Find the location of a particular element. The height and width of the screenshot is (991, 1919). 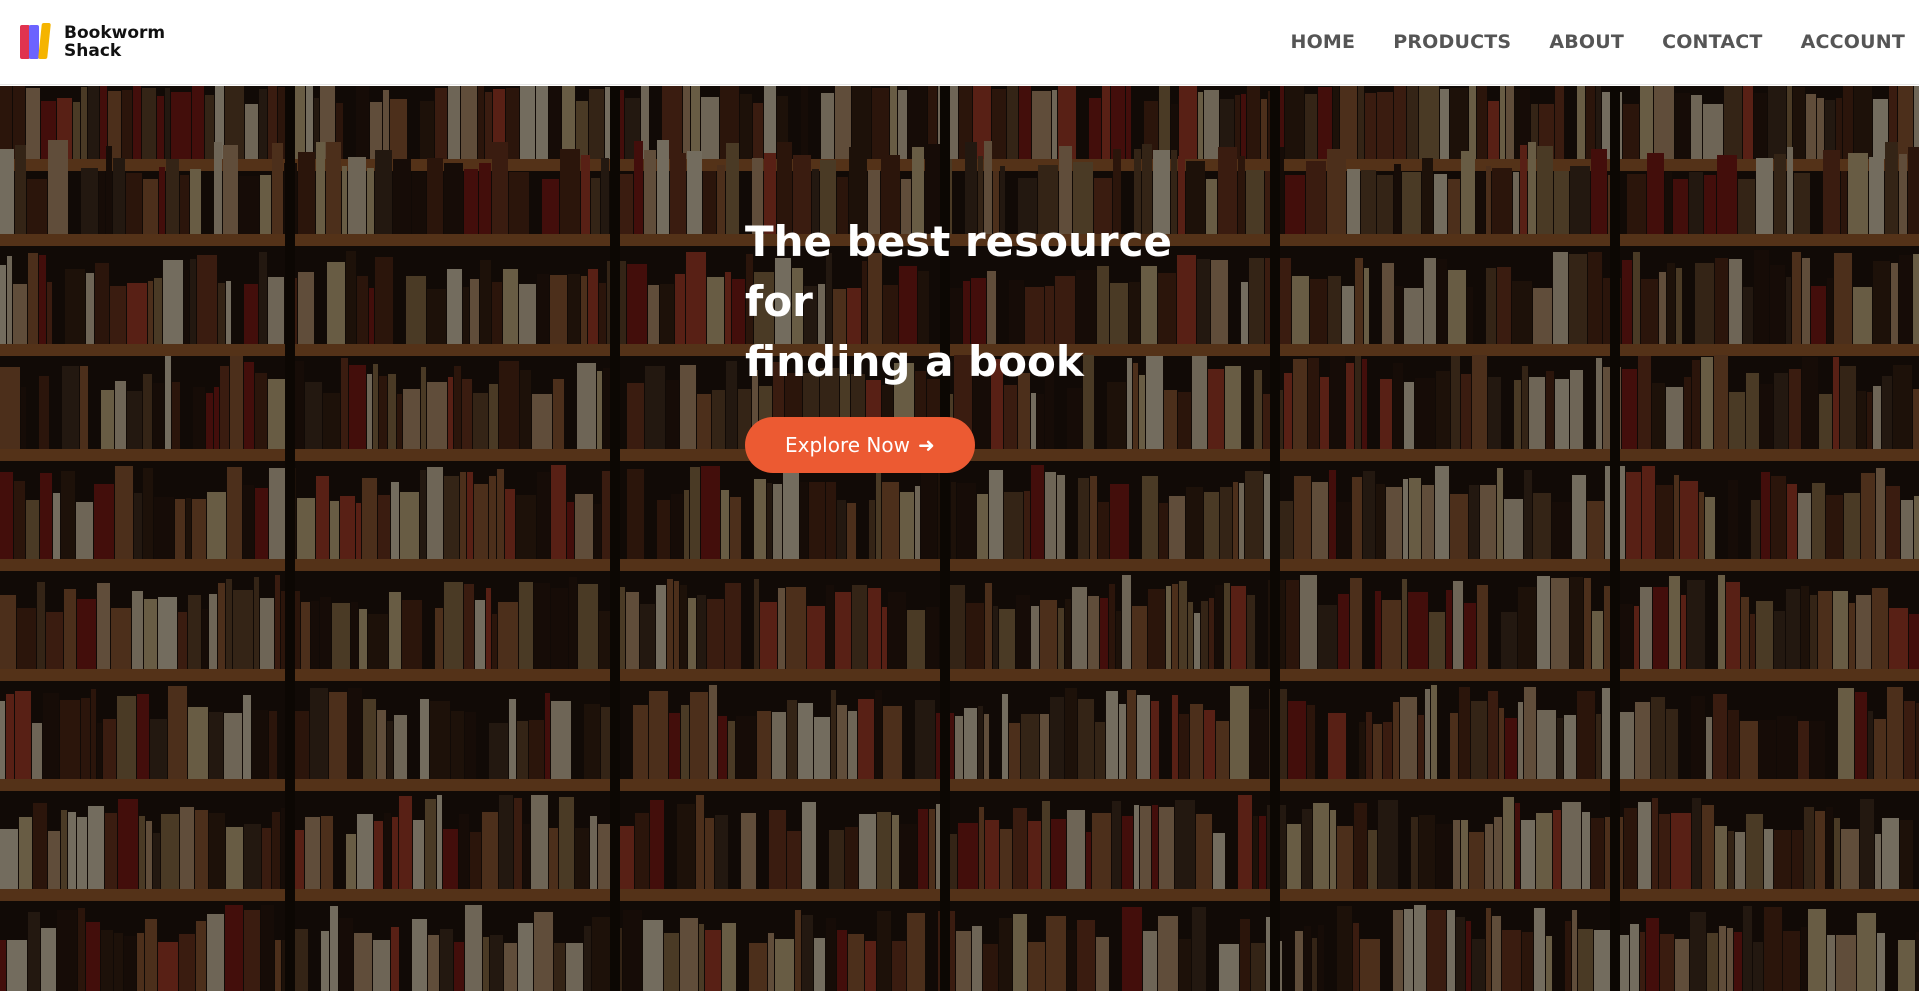

nav-contact: CONTACT is located at coordinates (1712, 42).